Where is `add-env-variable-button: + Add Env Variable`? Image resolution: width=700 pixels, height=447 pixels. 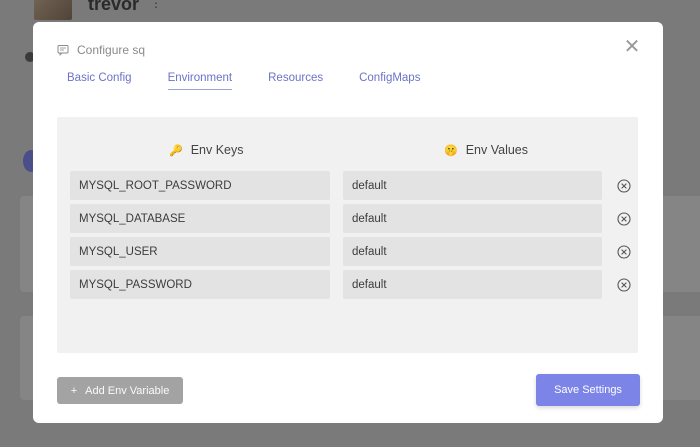
add-env-variable-button: + Add Env Variable is located at coordinates (120, 390).